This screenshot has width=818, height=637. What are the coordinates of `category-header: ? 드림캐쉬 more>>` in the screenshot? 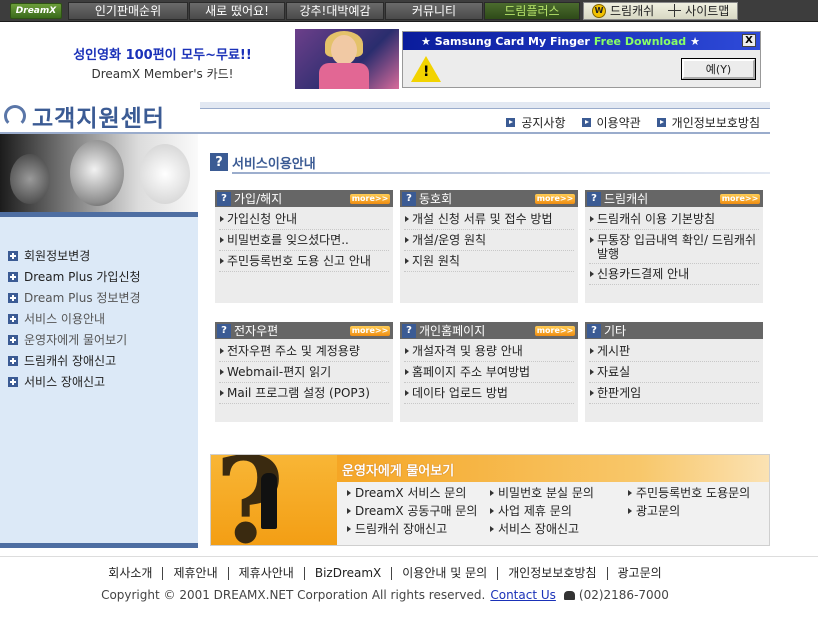 It's located at (674, 198).